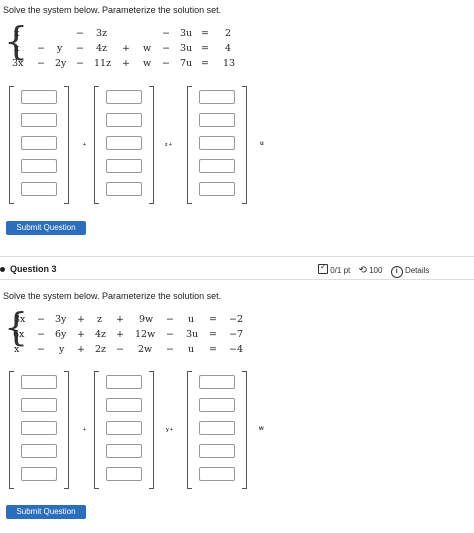  Describe the element at coordinates (151, 430) in the screenshot. I see `q2-vector2-right-bracket` at that location.